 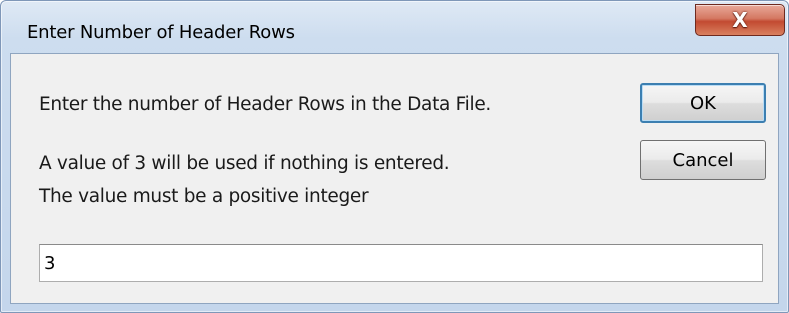 What do you see at coordinates (703, 103) in the screenshot?
I see `ok-button: OK` at bounding box center [703, 103].